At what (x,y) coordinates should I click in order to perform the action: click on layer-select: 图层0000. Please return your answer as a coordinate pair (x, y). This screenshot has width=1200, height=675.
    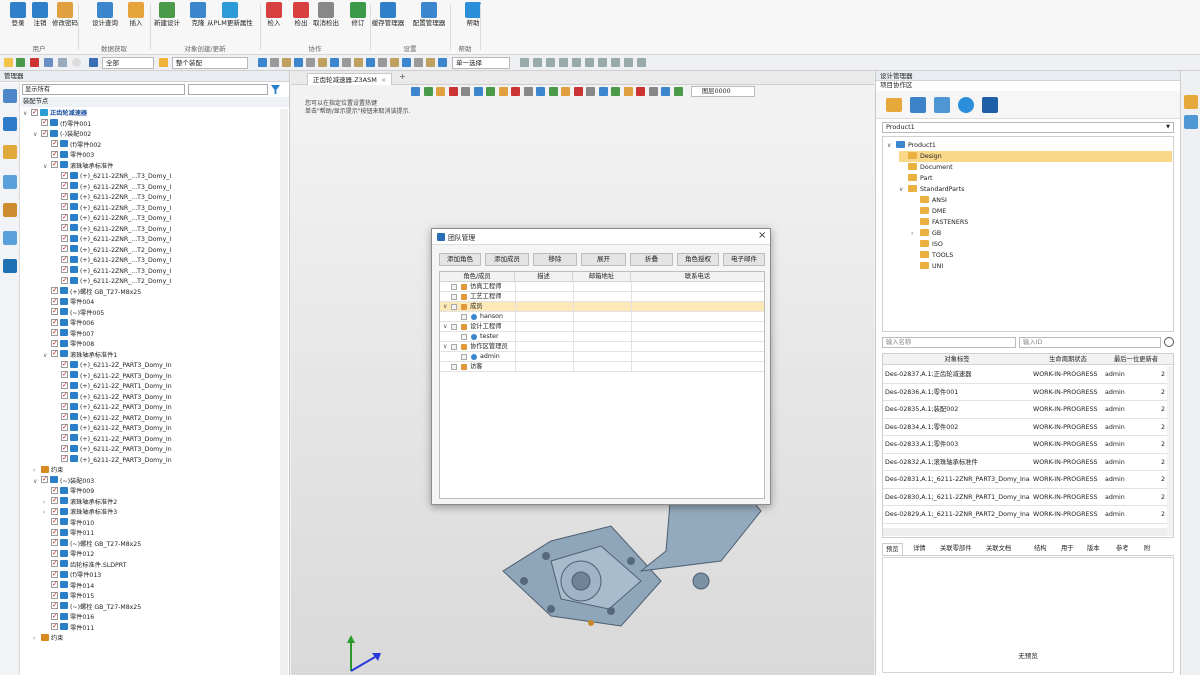
    Looking at the image, I should click on (723, 91).